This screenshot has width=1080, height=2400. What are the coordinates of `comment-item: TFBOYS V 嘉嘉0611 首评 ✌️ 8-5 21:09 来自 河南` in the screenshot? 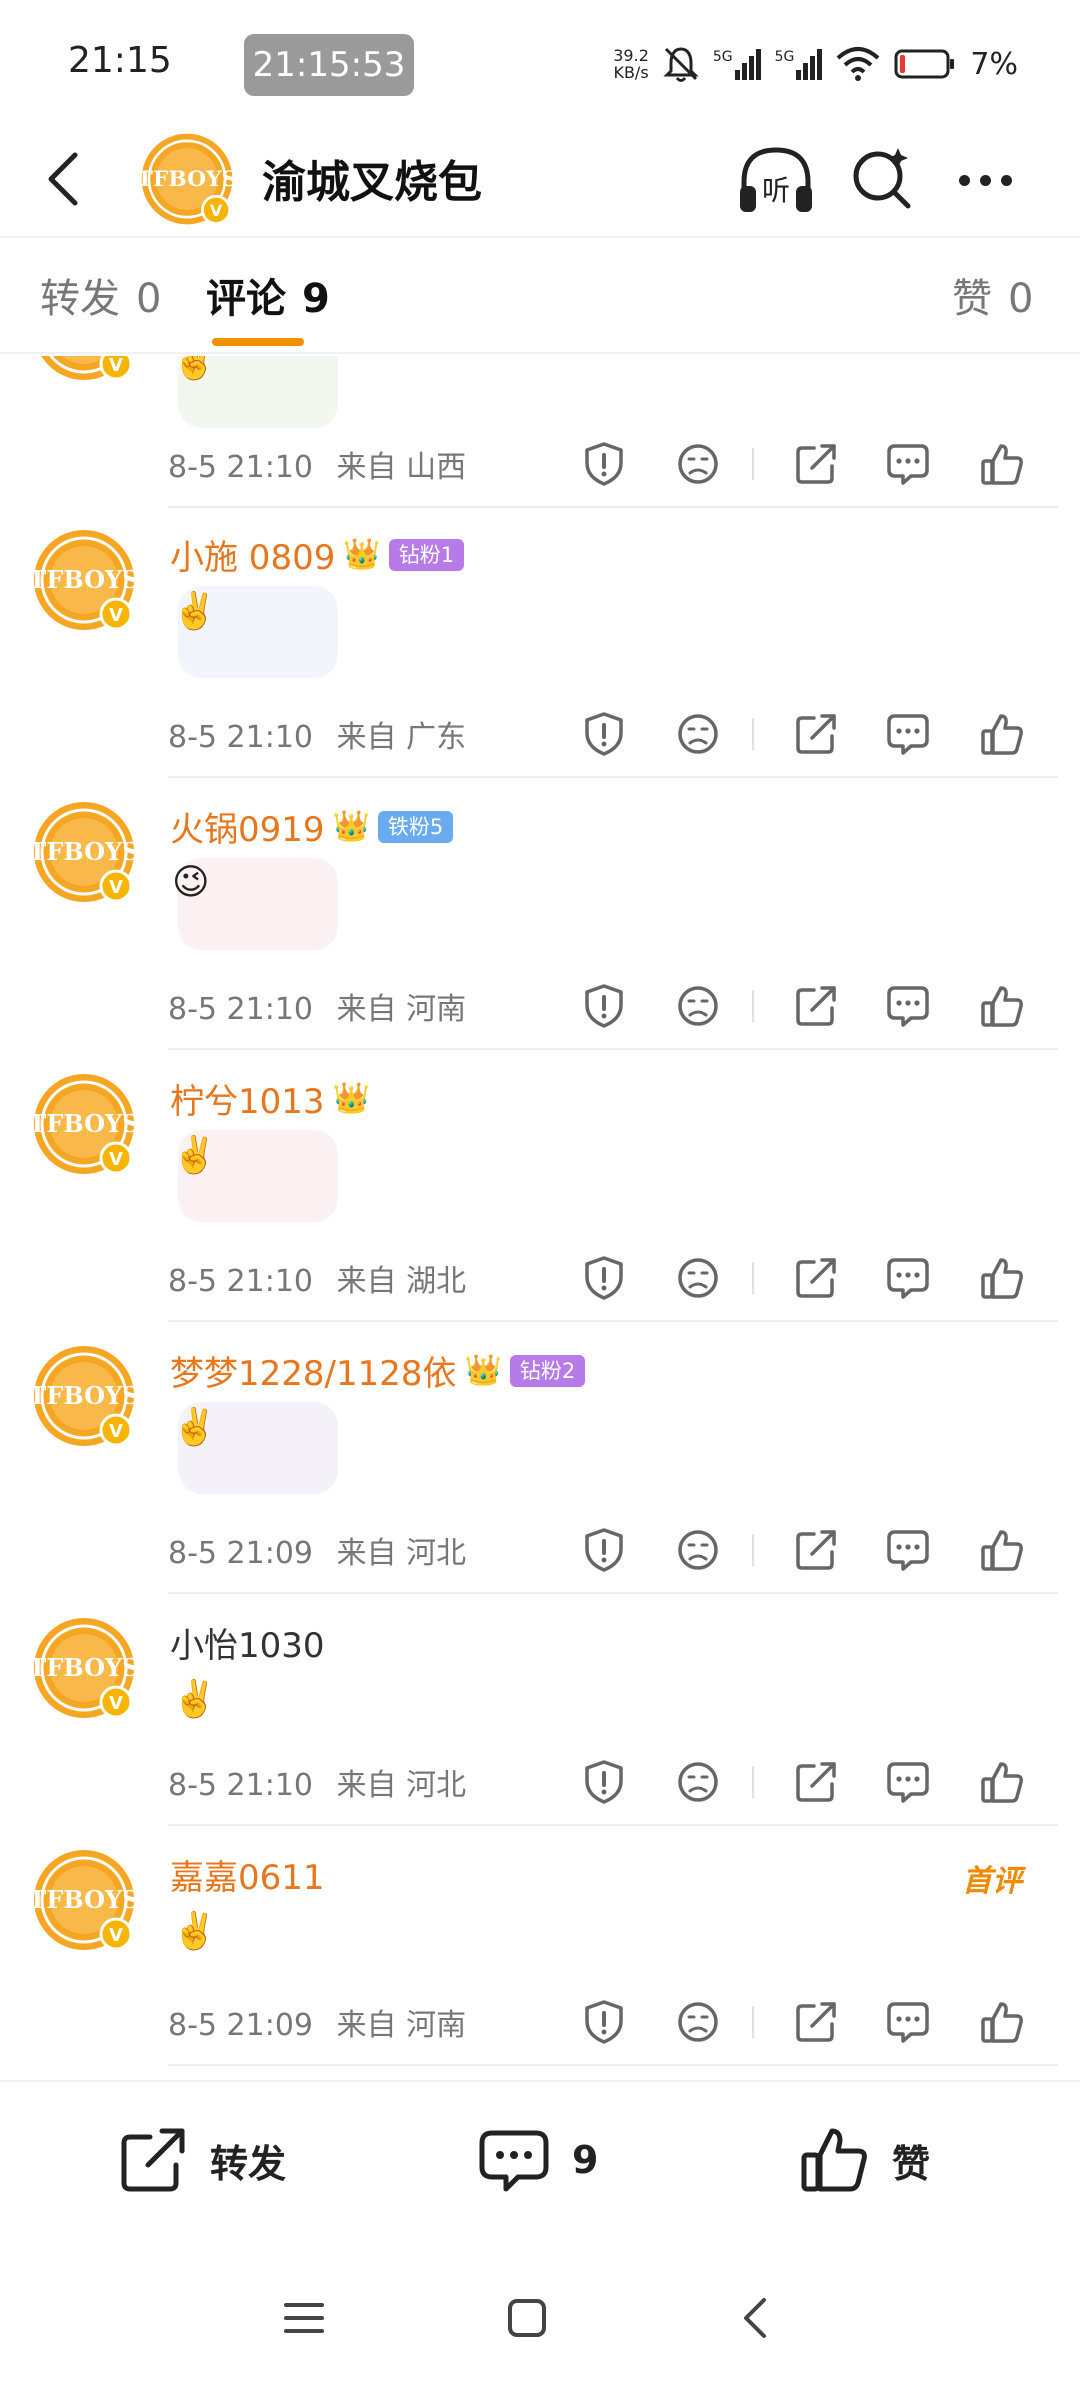 It's located at (540, 1946).